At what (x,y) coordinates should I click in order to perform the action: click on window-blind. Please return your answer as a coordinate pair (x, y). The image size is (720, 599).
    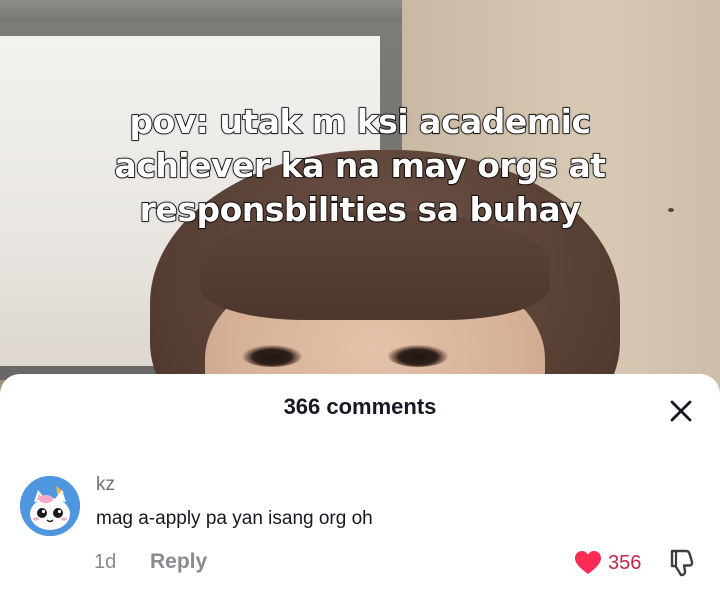
    Looking at the image, I should click on (210, 11).